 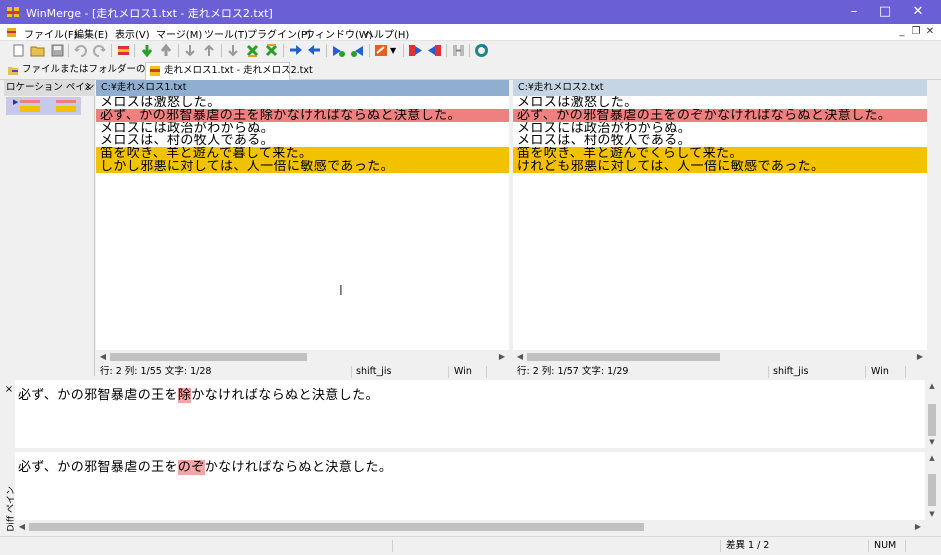 What do you see at coordinates (314, 50) in the screenshot?
I see `copy-left-icon` at bounding box center [314, 50].